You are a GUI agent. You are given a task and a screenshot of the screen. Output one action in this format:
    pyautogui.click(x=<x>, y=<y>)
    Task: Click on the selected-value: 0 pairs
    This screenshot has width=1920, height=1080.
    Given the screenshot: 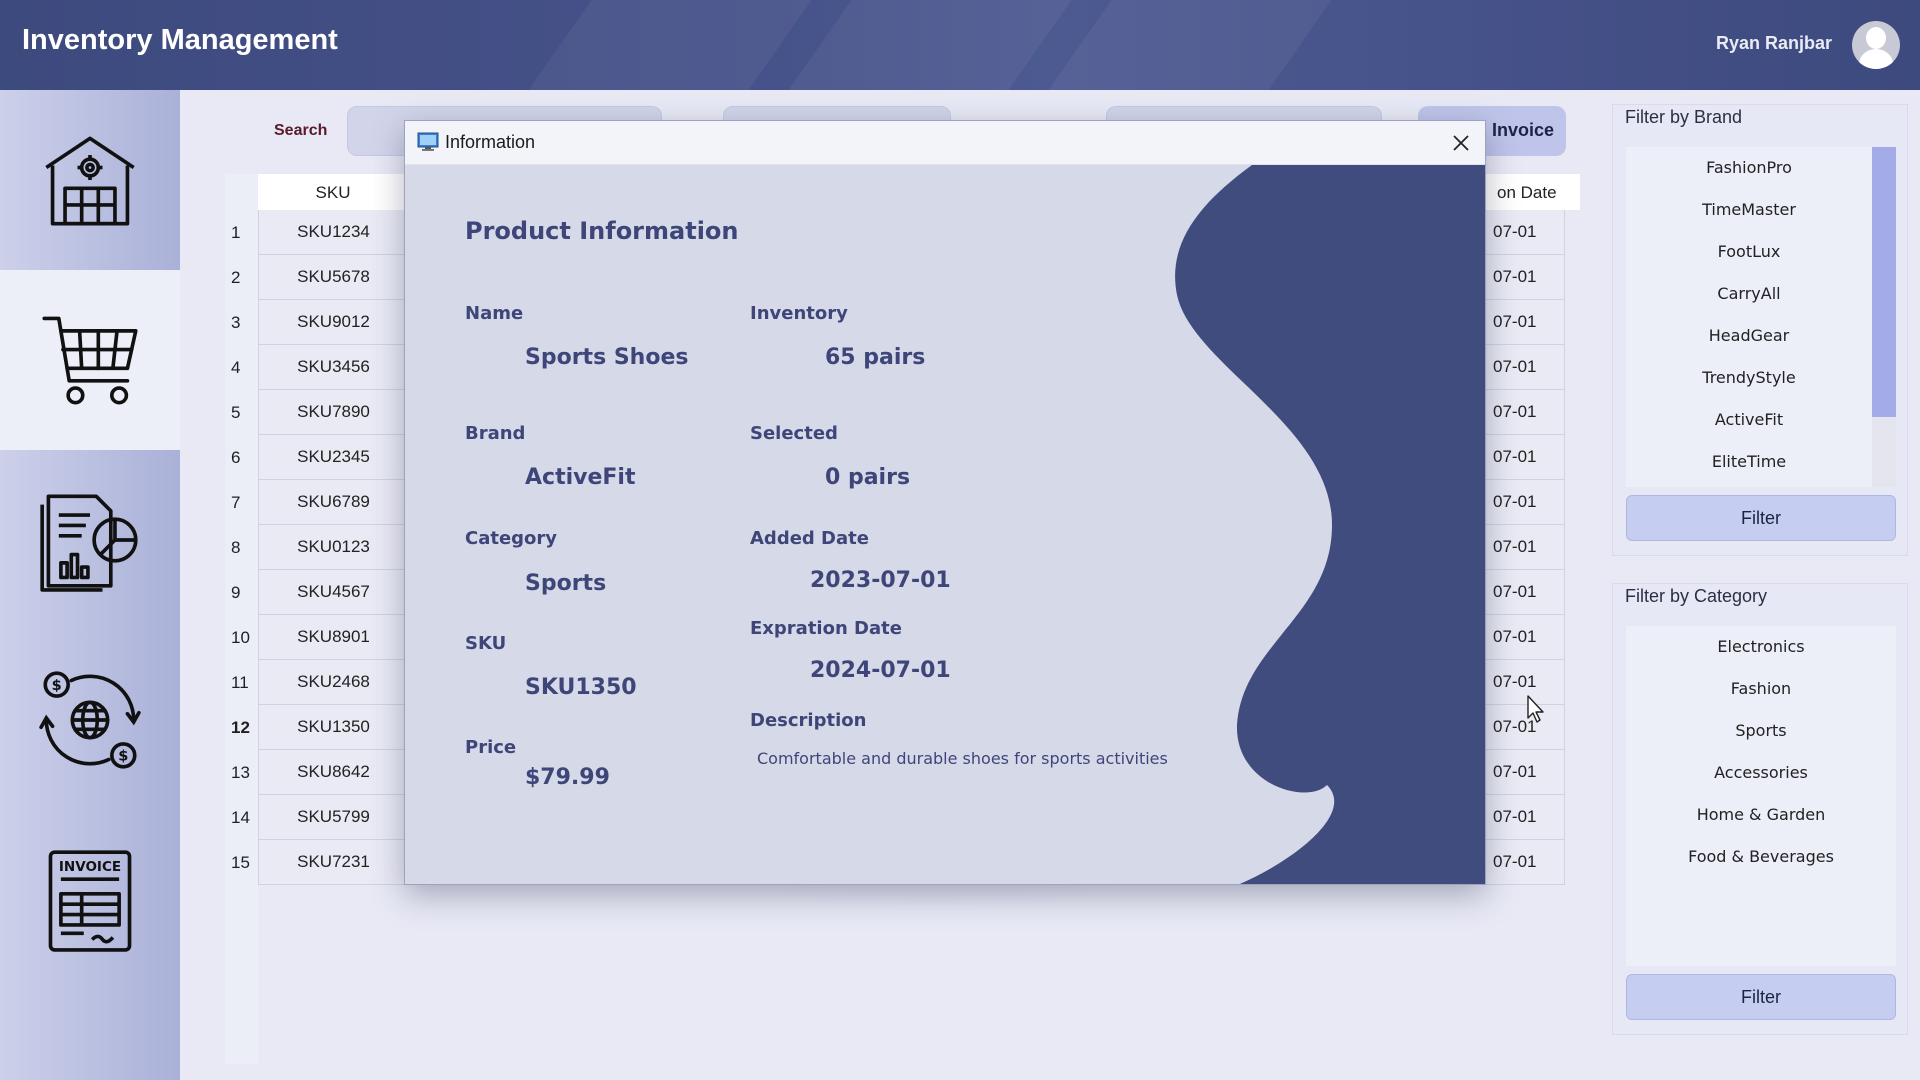 What is the action you would take?
    pyautogui.click(x=868, y=477)
    